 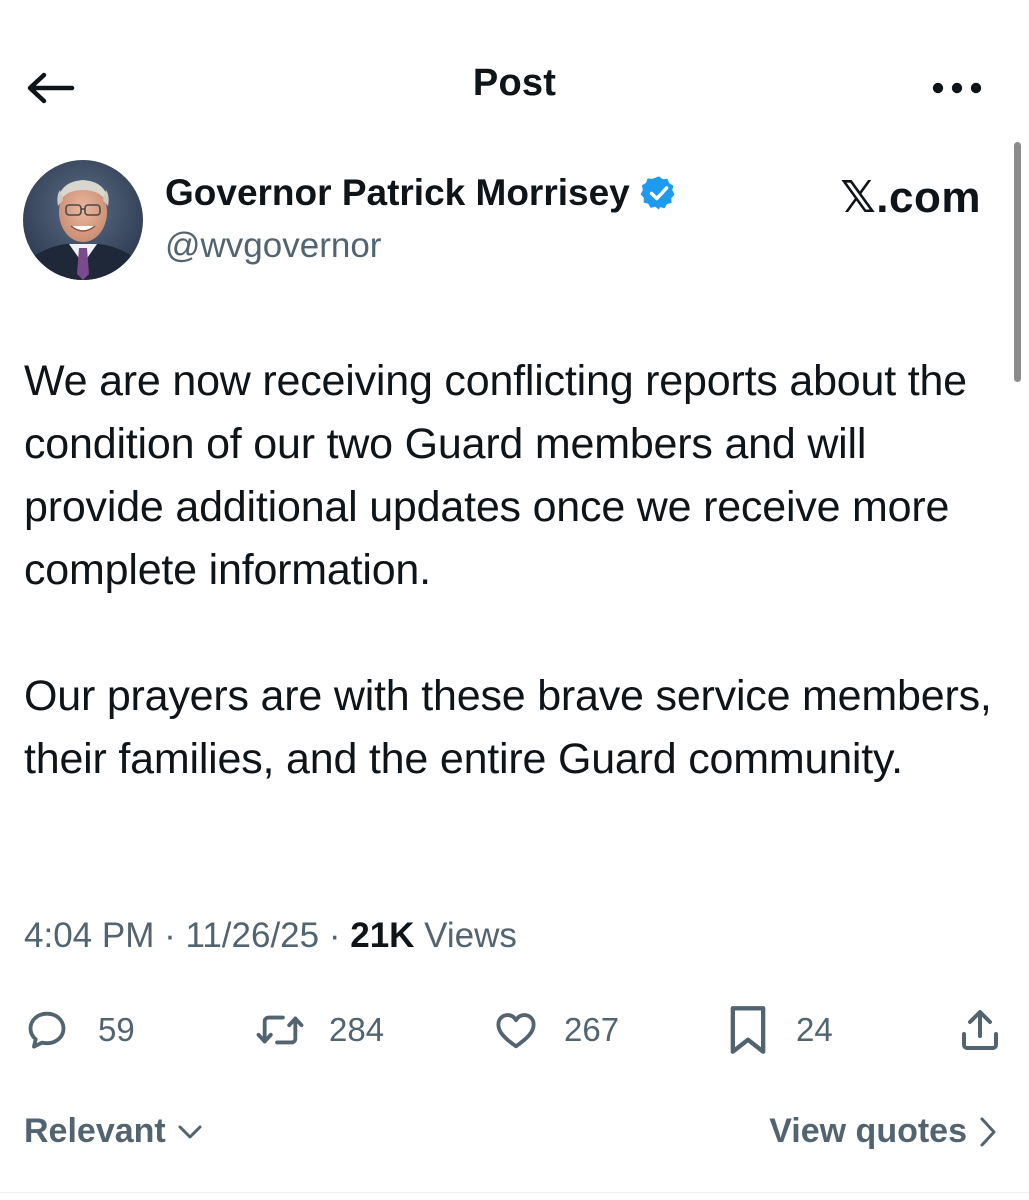 I want to click on avatar, so click(x=83, y=220).